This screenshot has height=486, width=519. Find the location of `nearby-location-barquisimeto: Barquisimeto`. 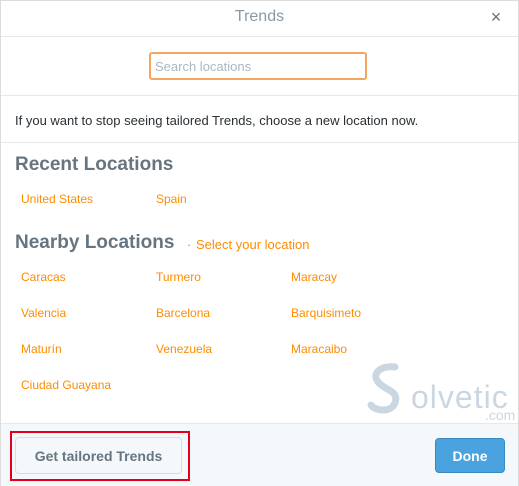

nearby-location-barquisimeto: Barquisimeto is located at coordinates (326, 313).